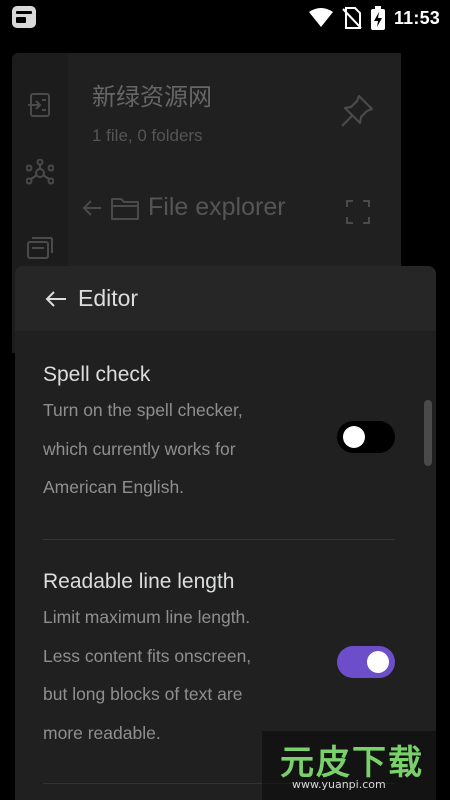 The width and height of the screenshot is (450, 800). What do you see at coordinates (225, 299) in the screenshot?
I see `modal-header: Editor` at bounding box center [225, 299].